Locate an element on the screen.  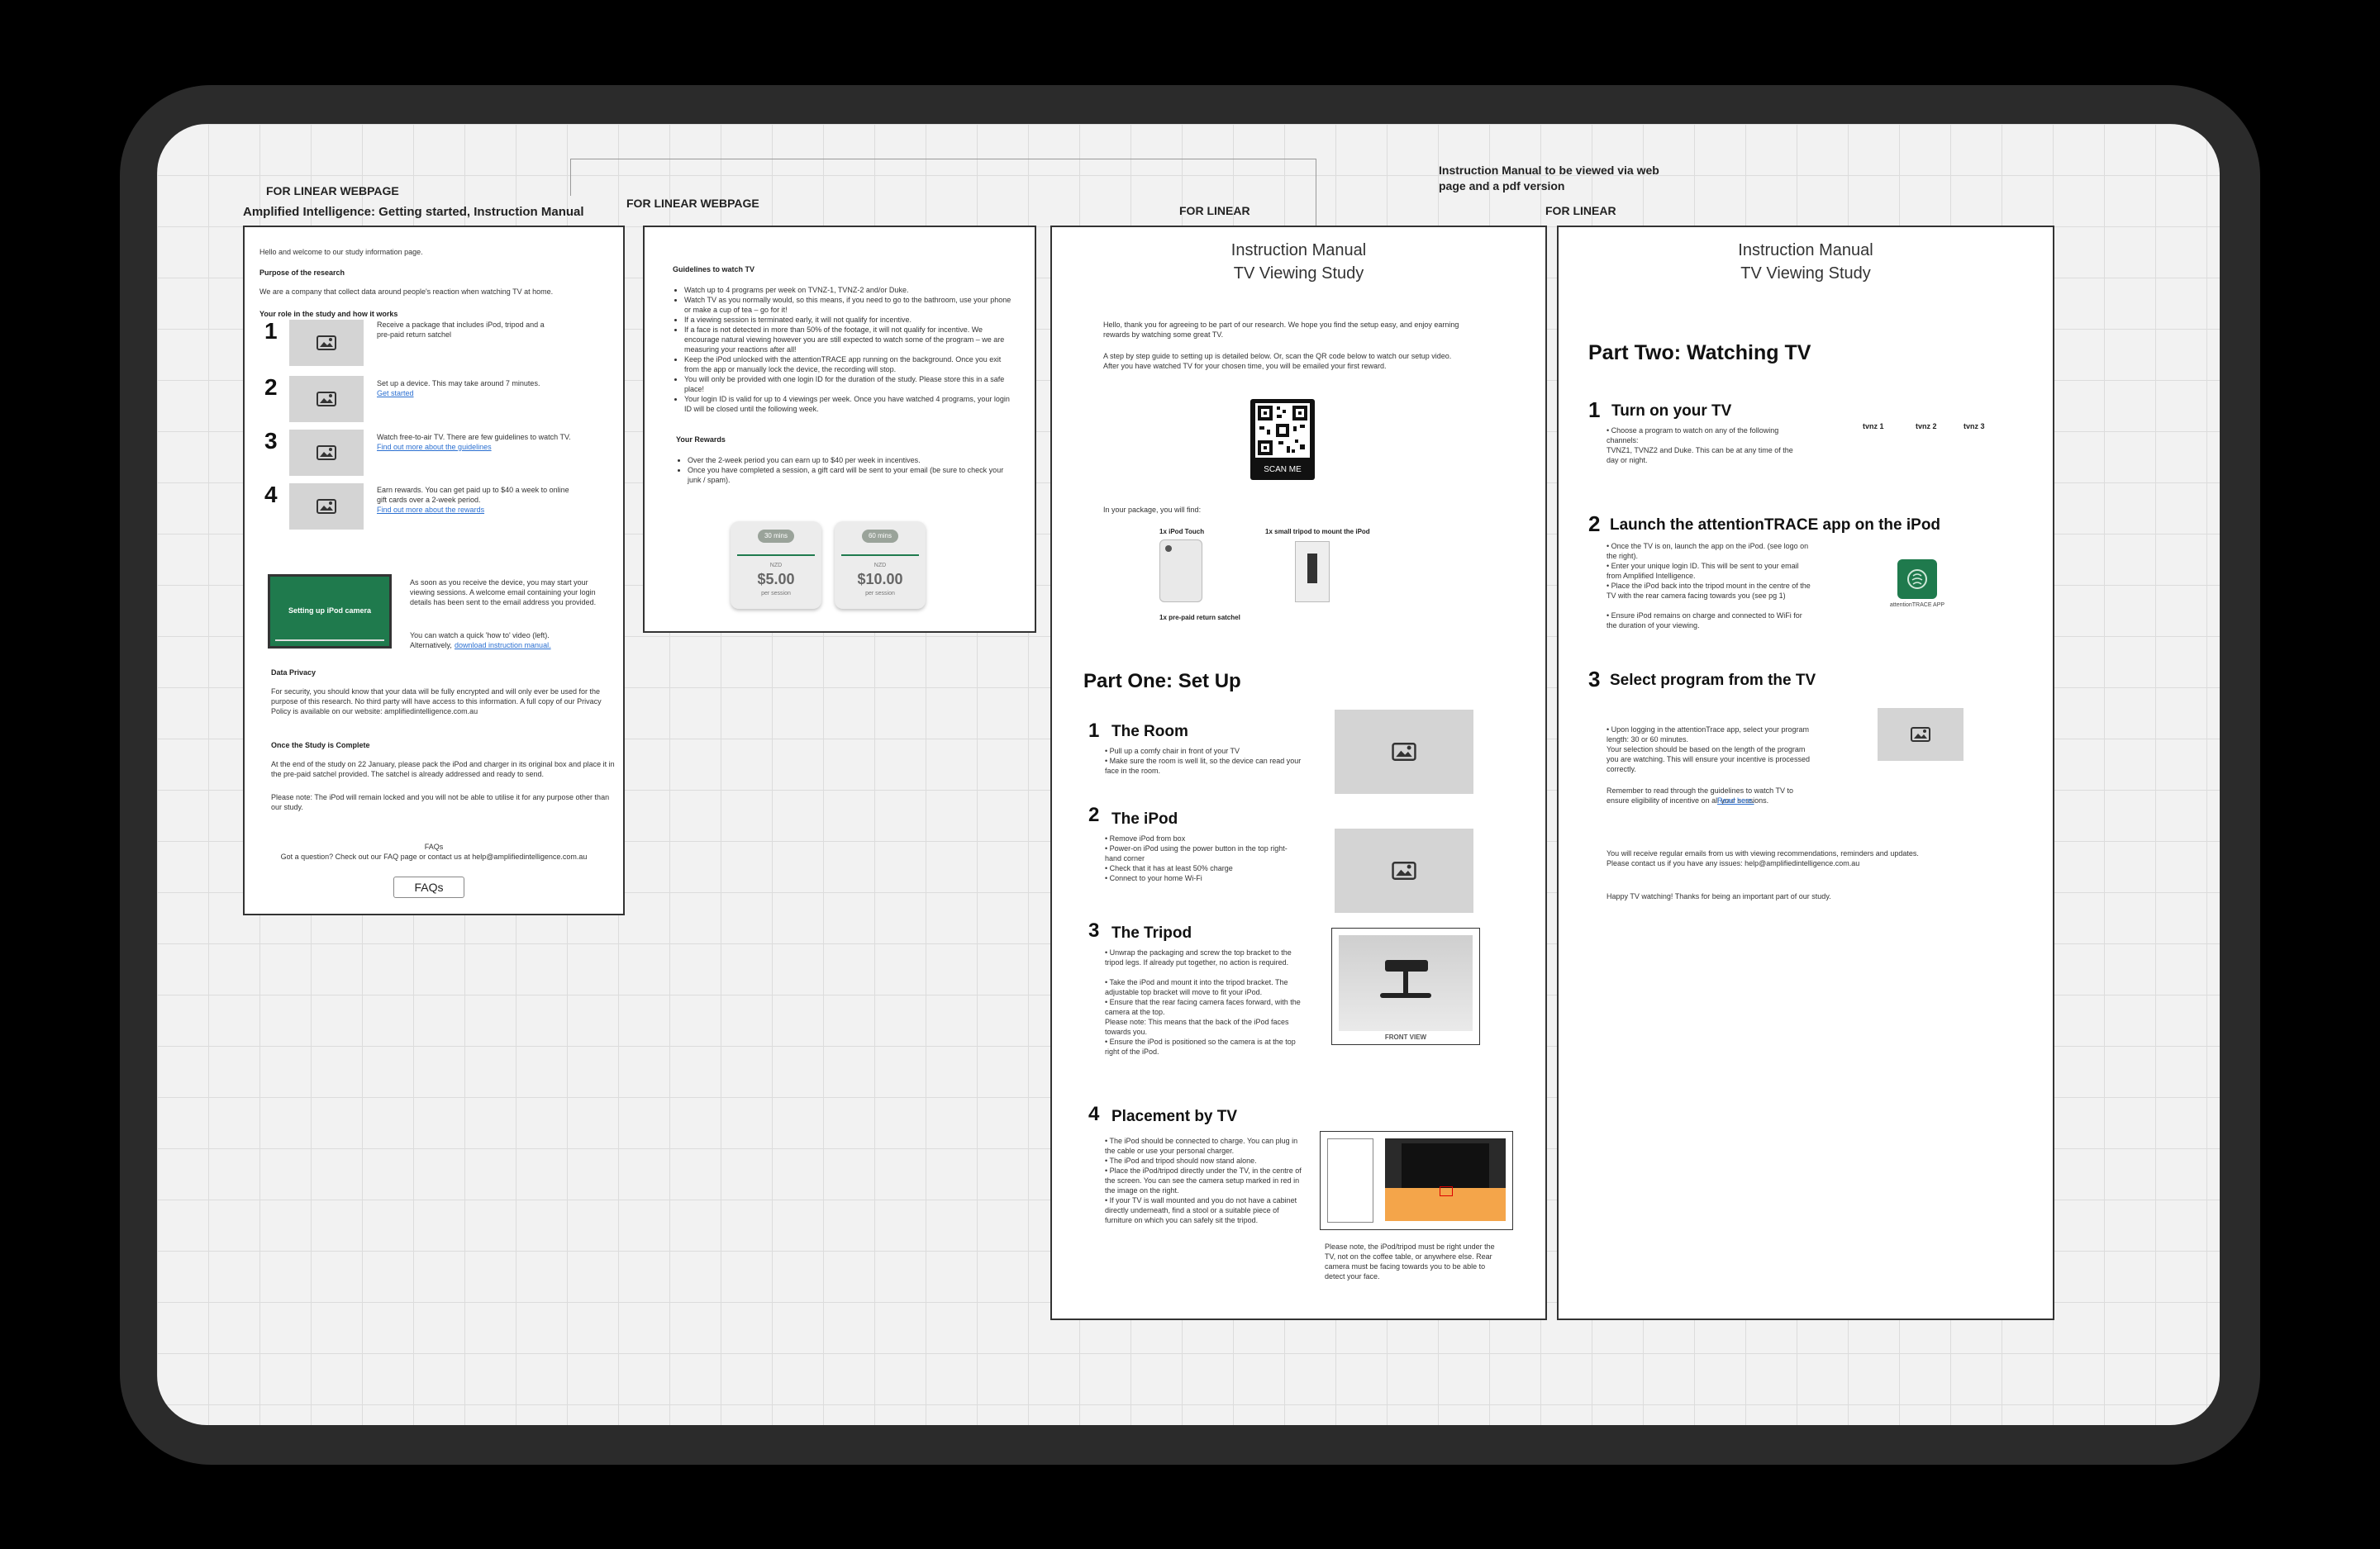
rewards-link: Find out more about the rewards is located at coordinates (430, 510).